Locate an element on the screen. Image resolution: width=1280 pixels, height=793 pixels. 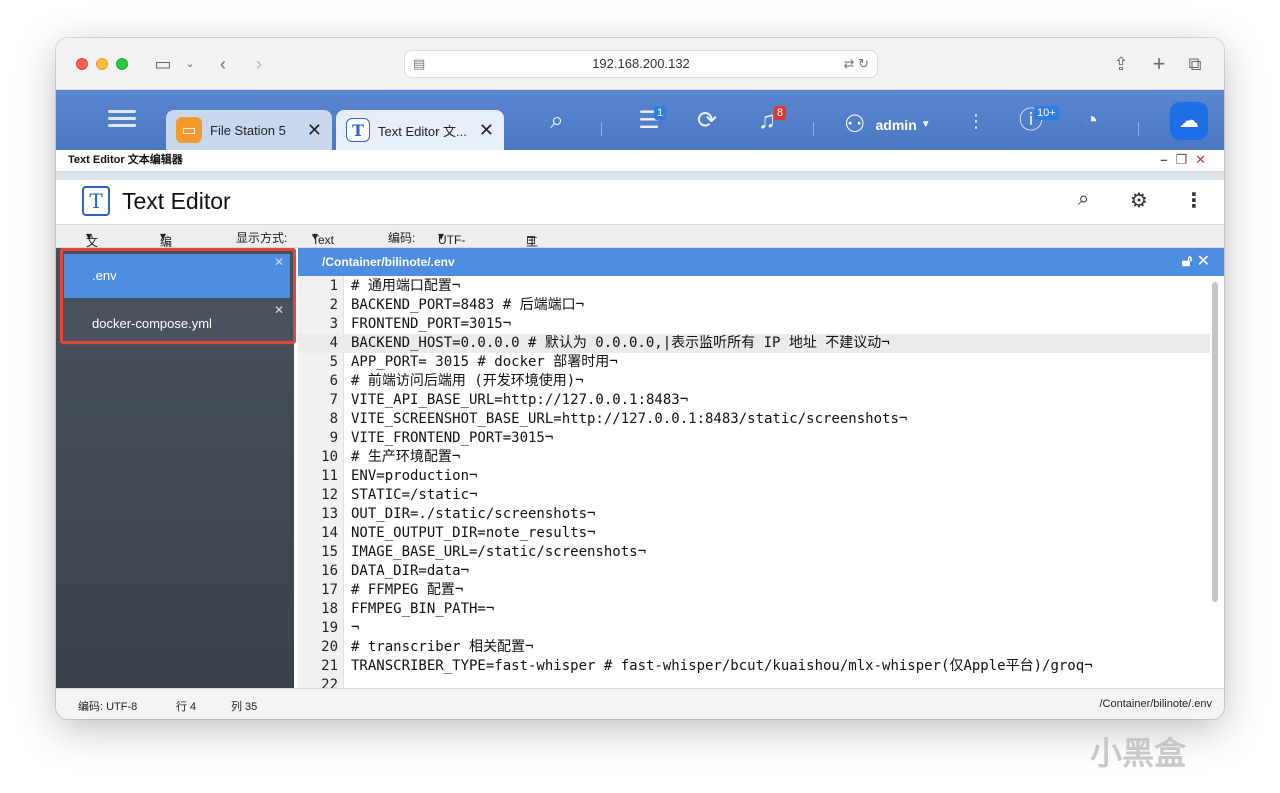
code-line: 16 DATA_DIR=data¬ is located at coordinates (754, 571).